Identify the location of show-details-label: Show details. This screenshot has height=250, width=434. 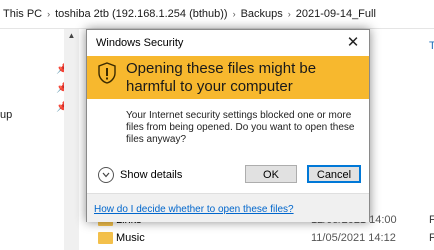
(151, 175).